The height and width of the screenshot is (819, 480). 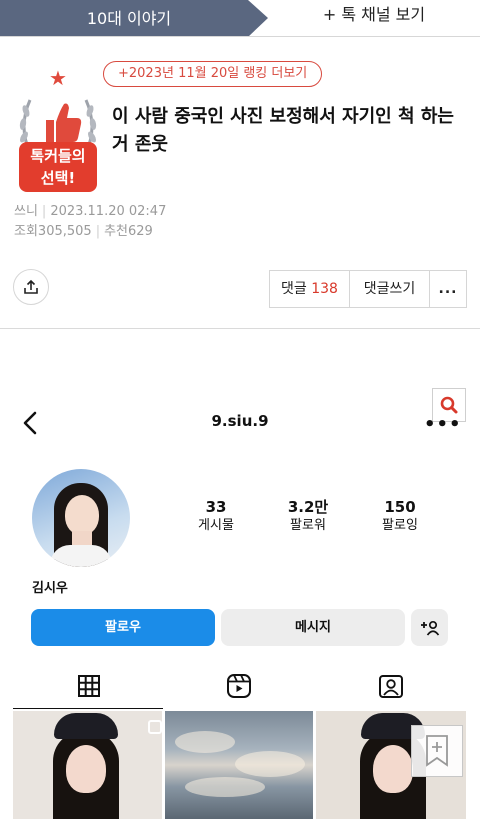 I want to click on ranking-more-button: +2023년 11월 20일 랭킹 더보기, so click(x=213, y=74).